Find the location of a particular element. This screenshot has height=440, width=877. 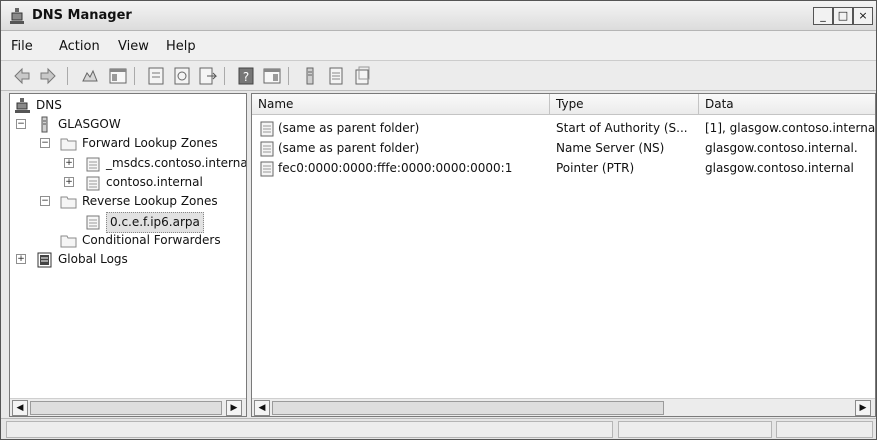

dns-icon is located at coordinates (22, 105).